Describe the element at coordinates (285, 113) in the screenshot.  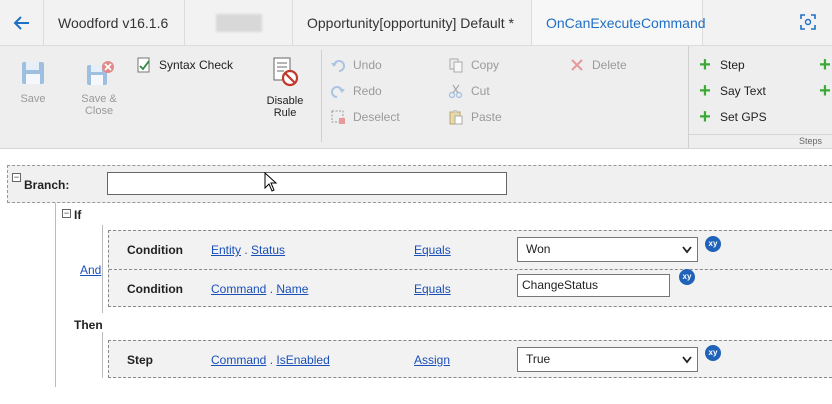
I see `disable-rule-label-2: Rule` at that location.